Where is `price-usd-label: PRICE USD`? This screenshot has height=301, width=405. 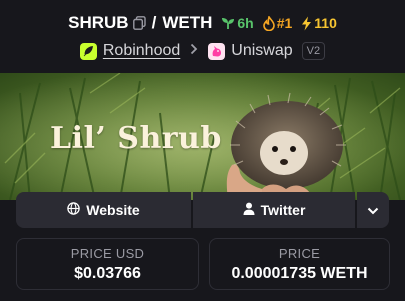
price-usd-label: PRICE USD is located at coordinates (107, 253).